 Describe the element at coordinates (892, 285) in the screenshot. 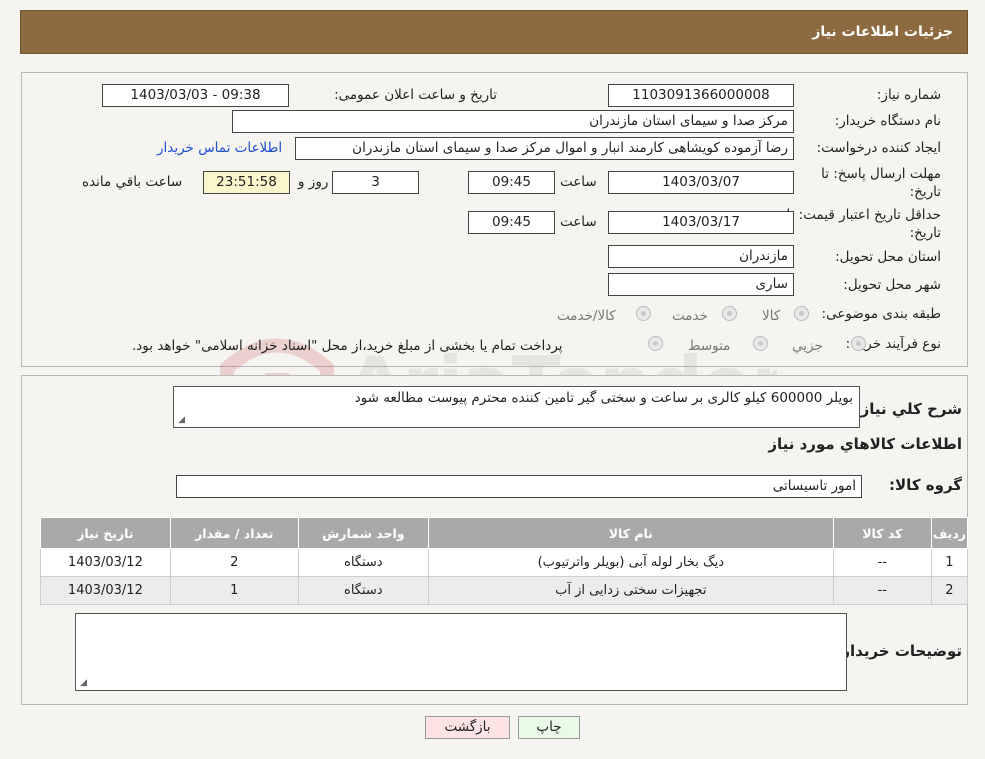

I see `delivery-city-label: شهر محل تحویل:` at that location.